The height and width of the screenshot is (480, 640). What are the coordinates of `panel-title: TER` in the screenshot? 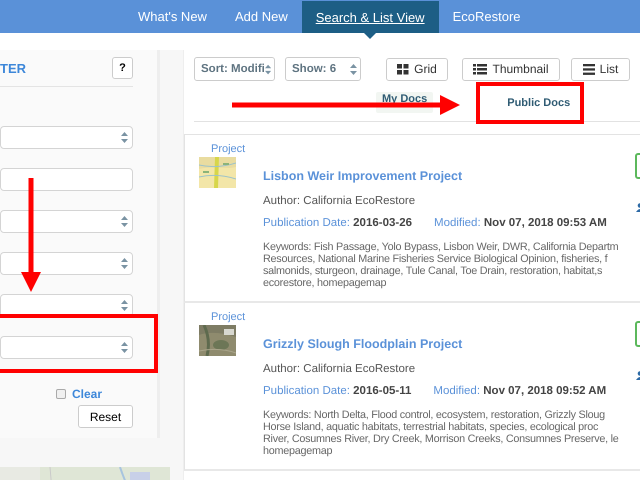 It's located at (13, 68).